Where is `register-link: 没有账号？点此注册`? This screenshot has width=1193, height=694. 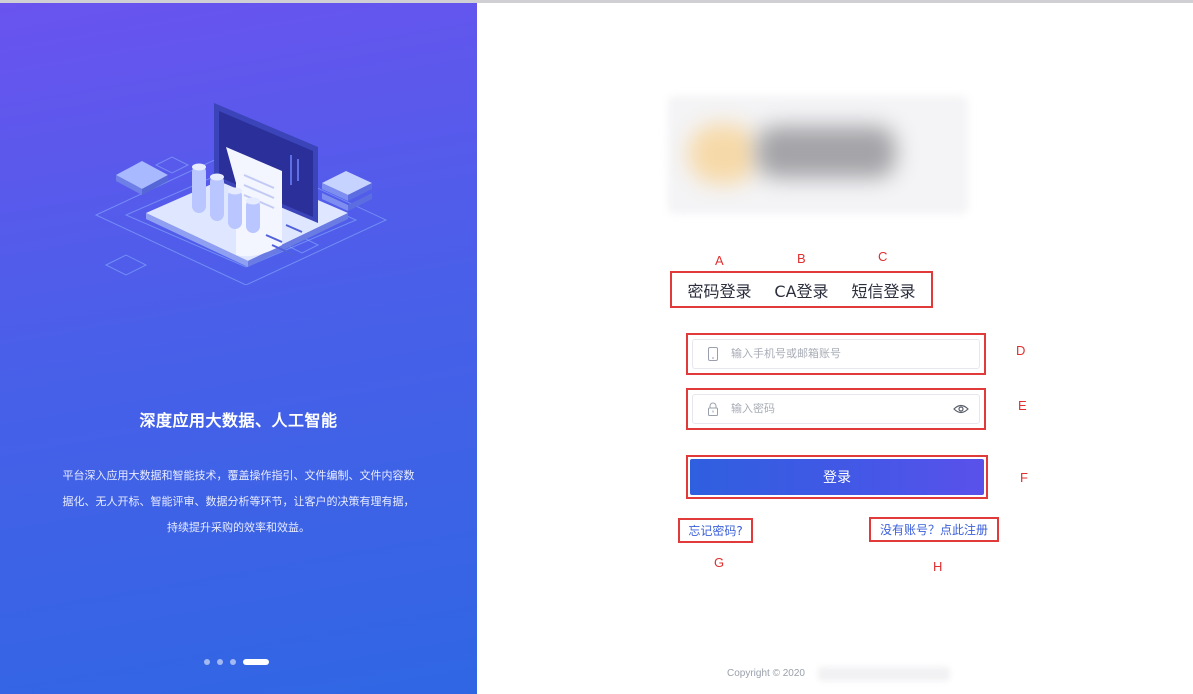 register-link: 没有账号？点此注册 is located at coordinates (934, 529).